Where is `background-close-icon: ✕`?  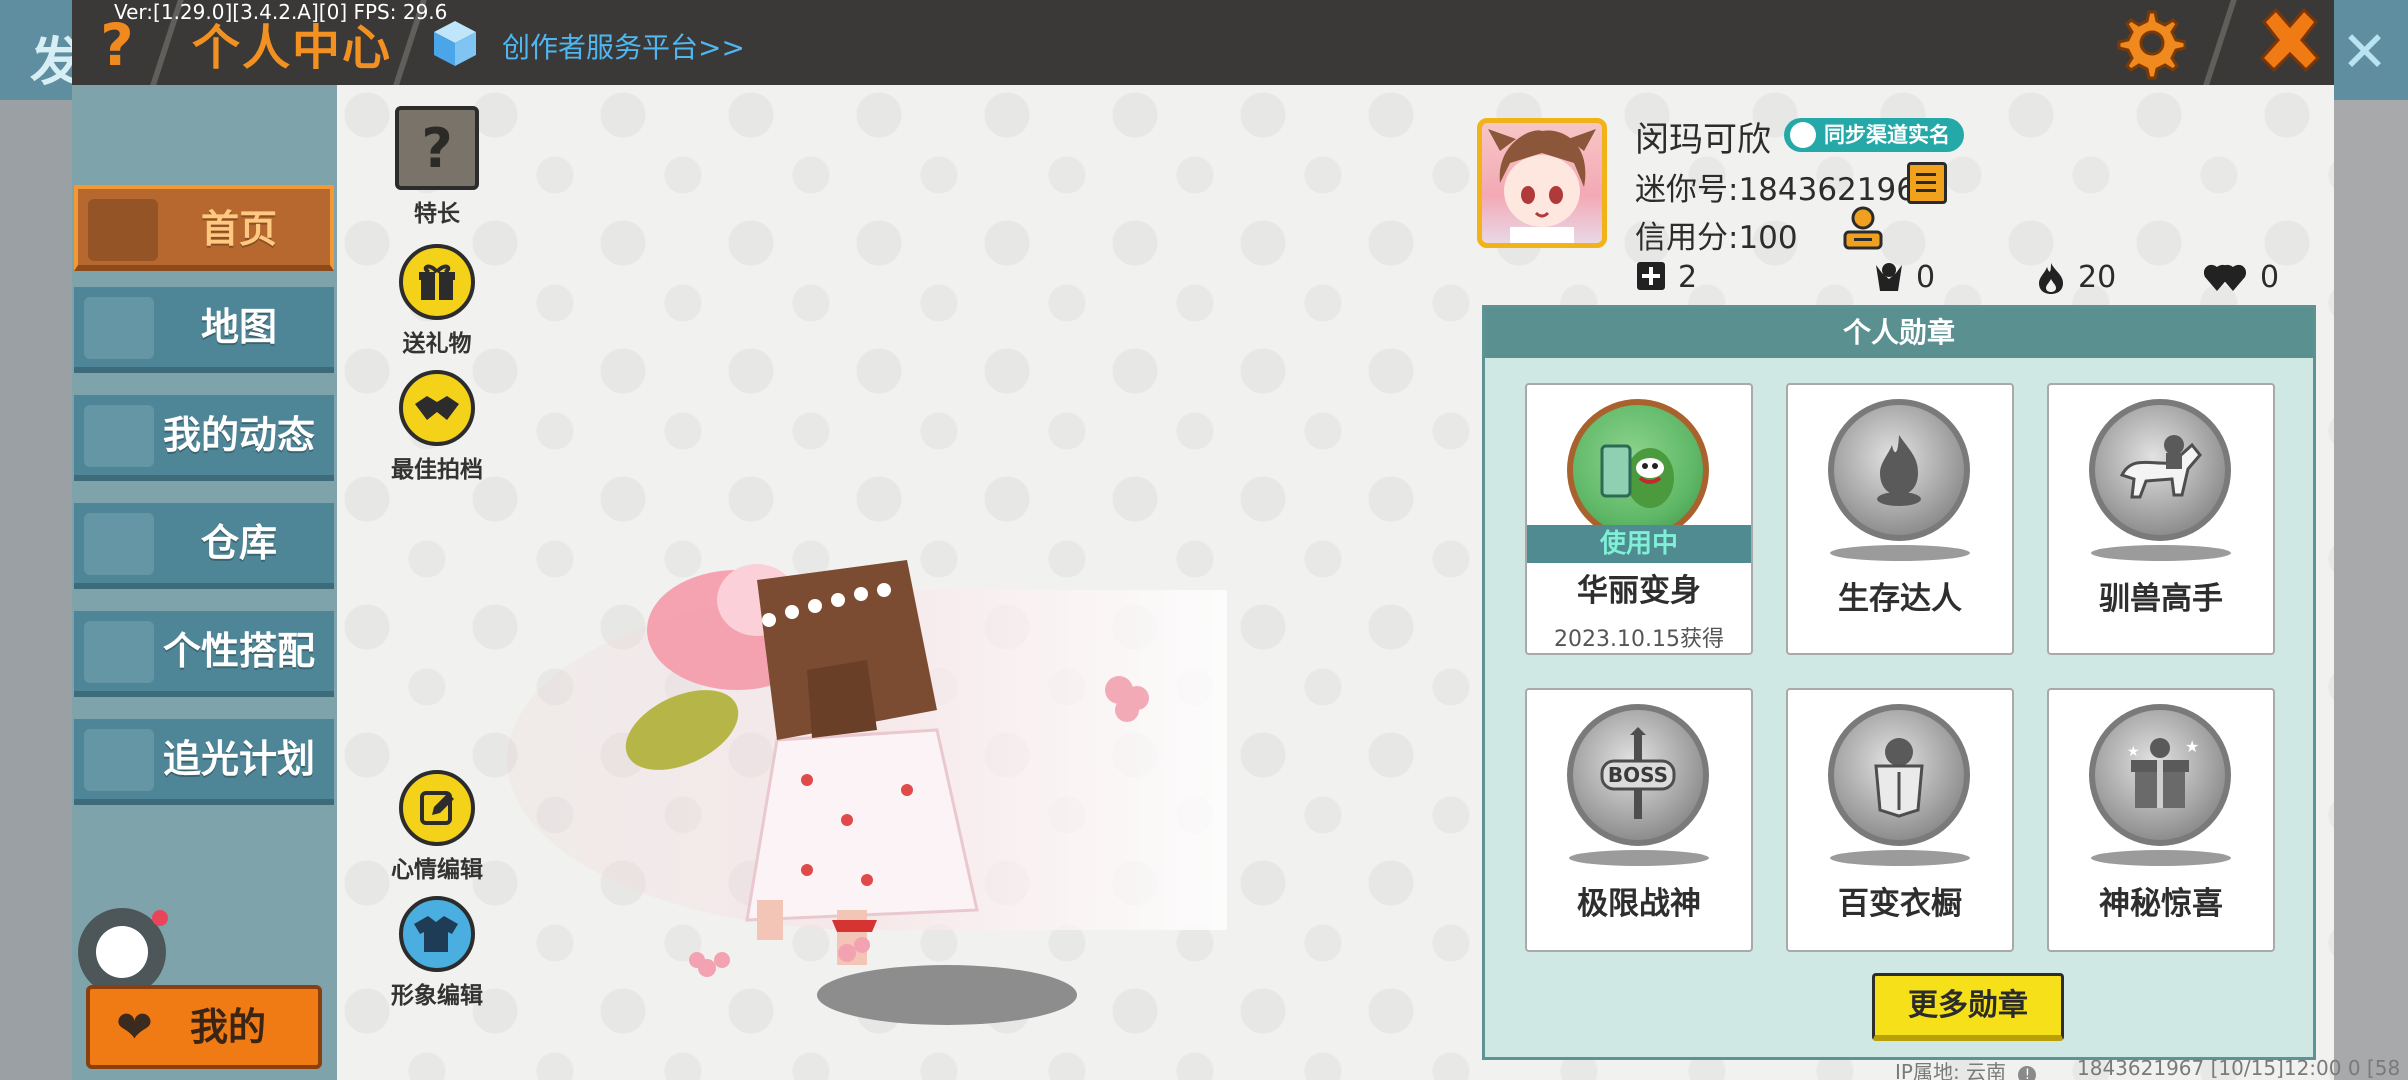 background-close-icon: ✕ is located at coordinates (2364, 52).